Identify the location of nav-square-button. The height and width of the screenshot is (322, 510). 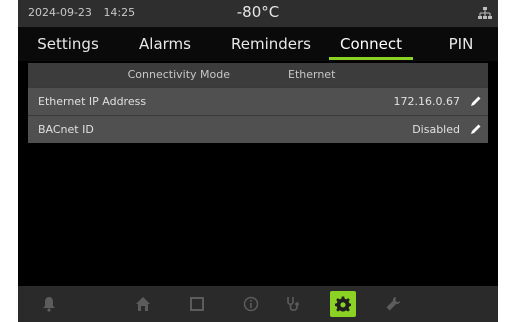
(197, 304).